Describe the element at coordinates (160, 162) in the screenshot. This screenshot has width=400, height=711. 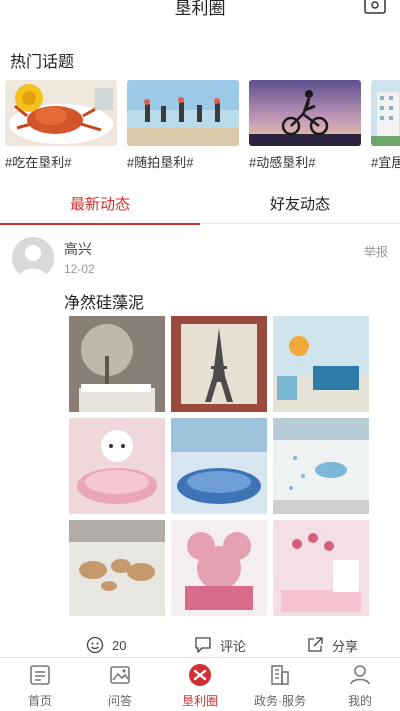
I see `topic-label: #随拍垦利#` at that location.